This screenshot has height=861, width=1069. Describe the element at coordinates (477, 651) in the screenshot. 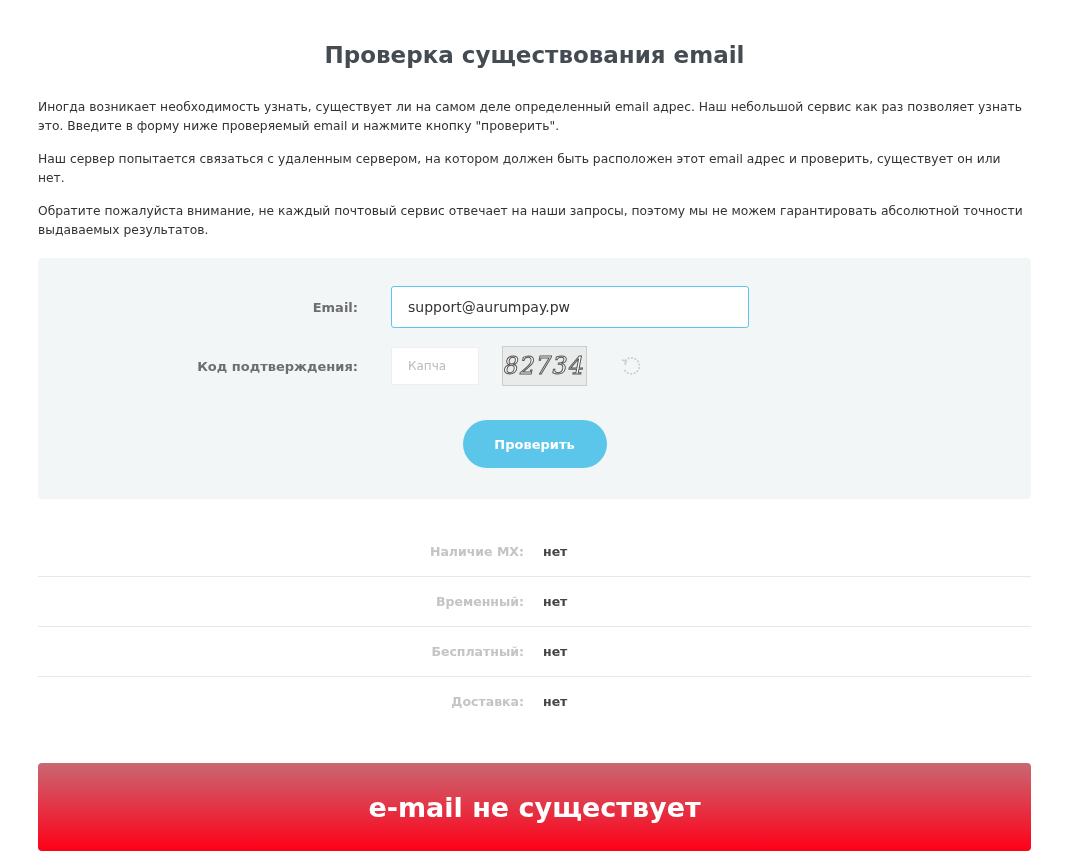

I see `result-label: Бесплатный:` at that location.